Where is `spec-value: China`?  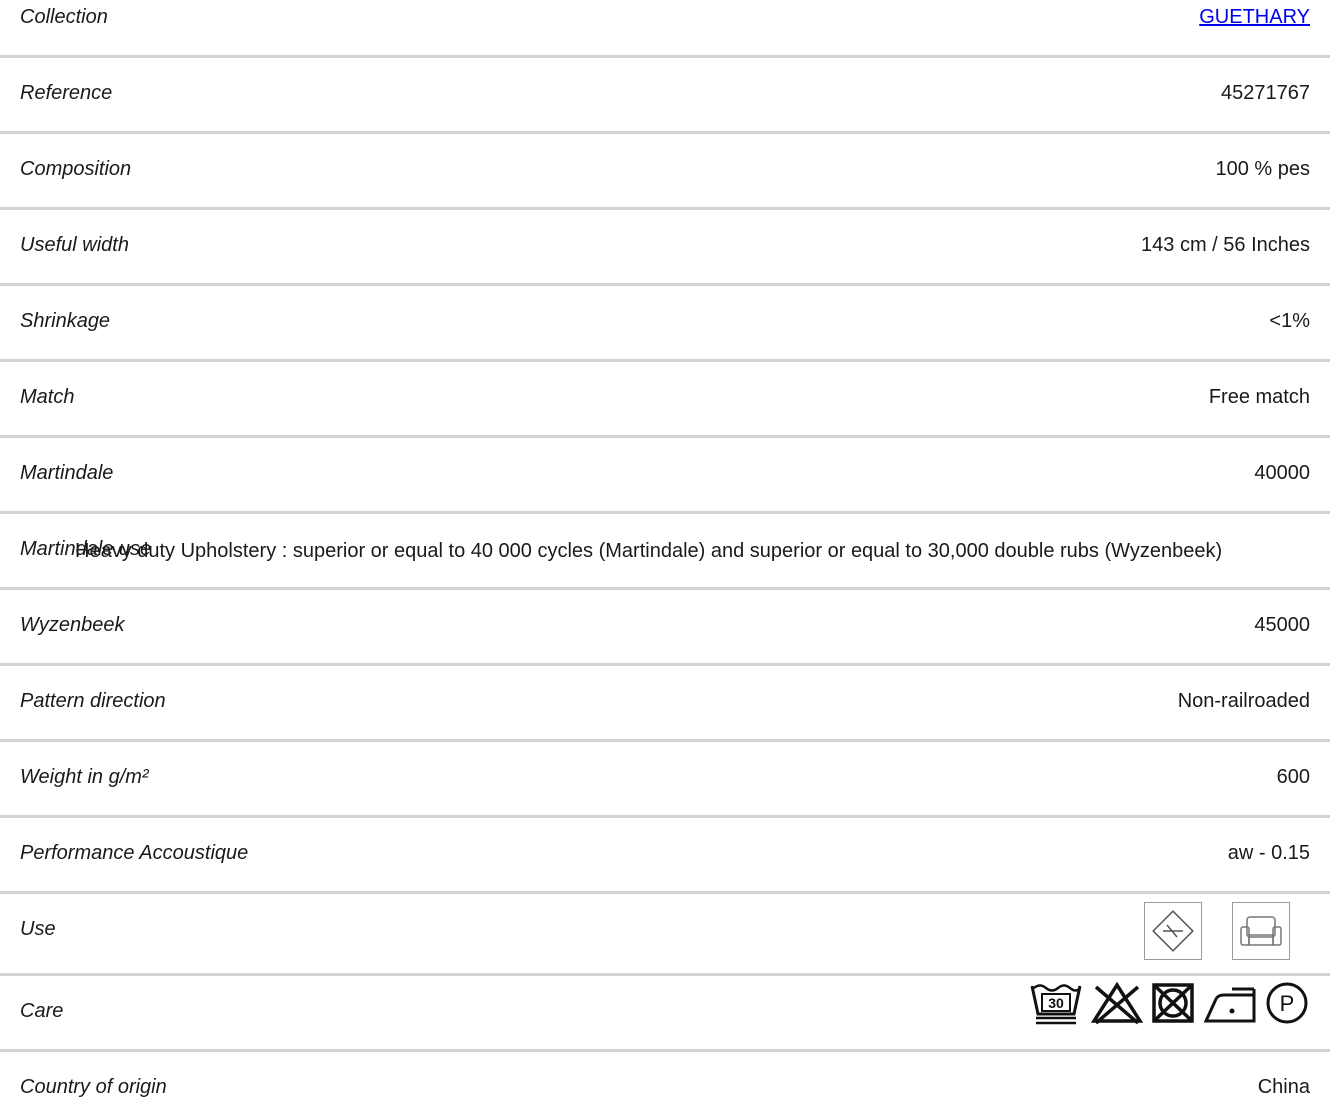 spec-value: China is located at coordinates (1283, 1087).